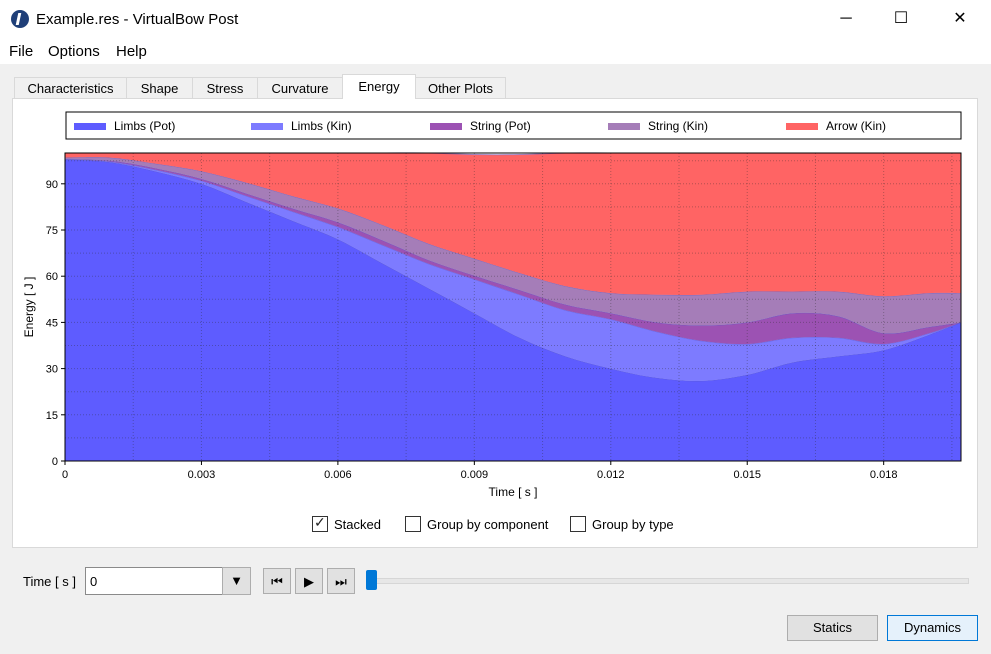 The image size is (991, 654). I want to click on legend-label: Arrow (Kin), so click(856, 126).